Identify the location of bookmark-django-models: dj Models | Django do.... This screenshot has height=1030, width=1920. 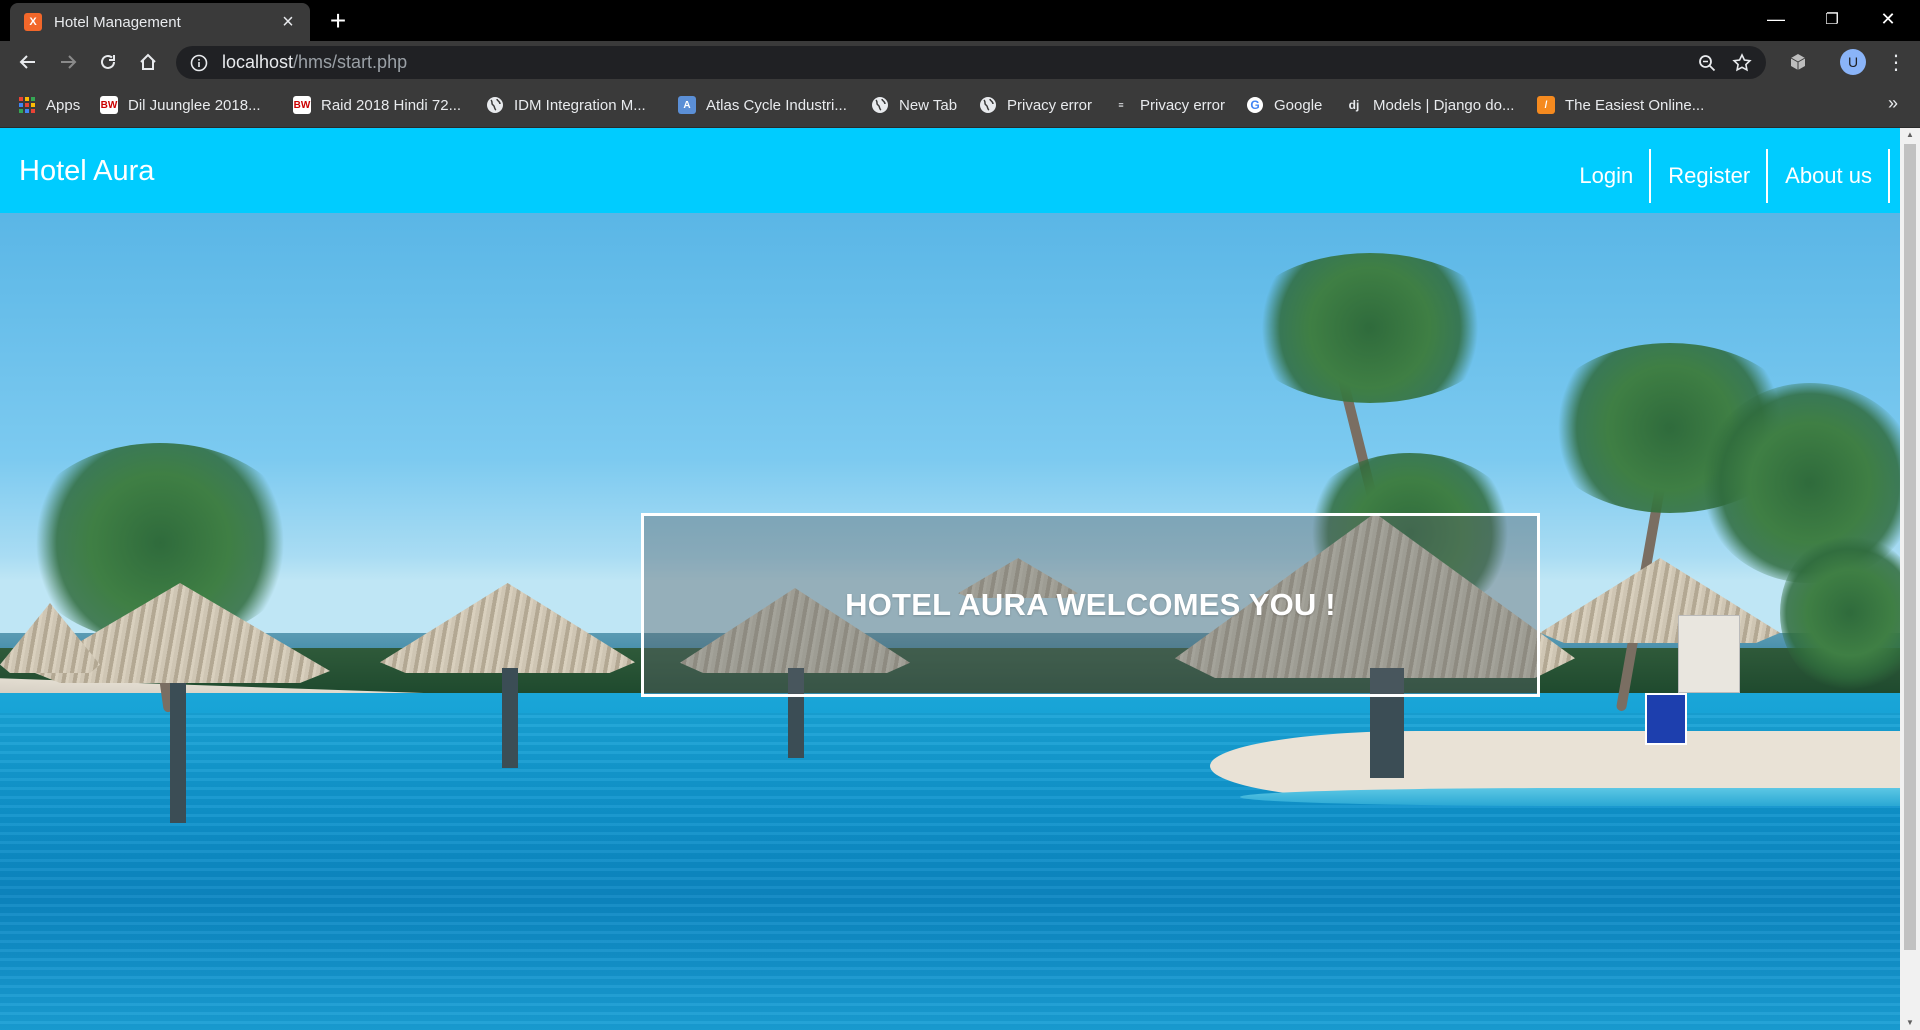
(1430, 105).